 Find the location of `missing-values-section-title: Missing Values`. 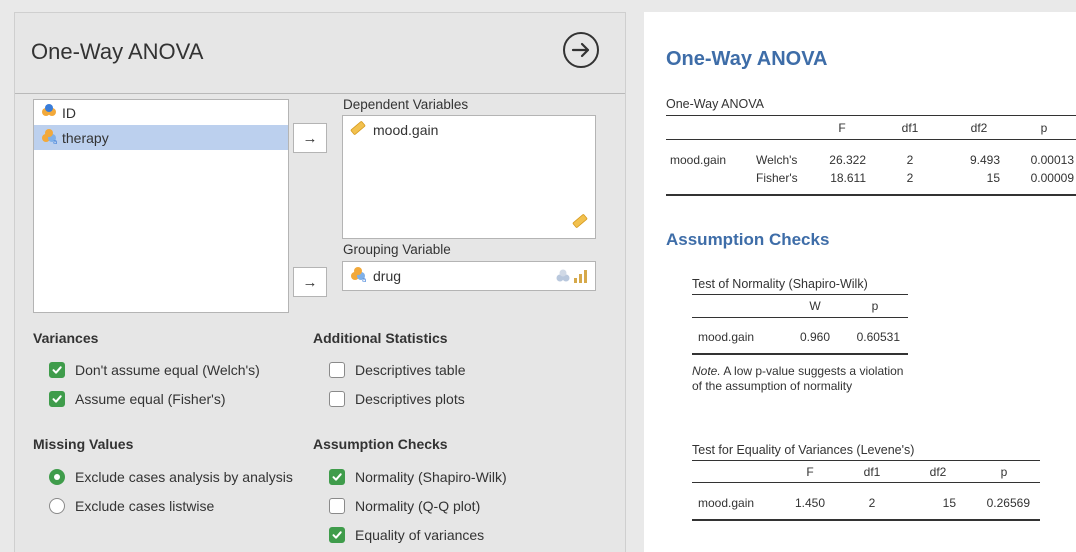

missing-values-section-title: Missing Values is located at coordinates (83, 444).